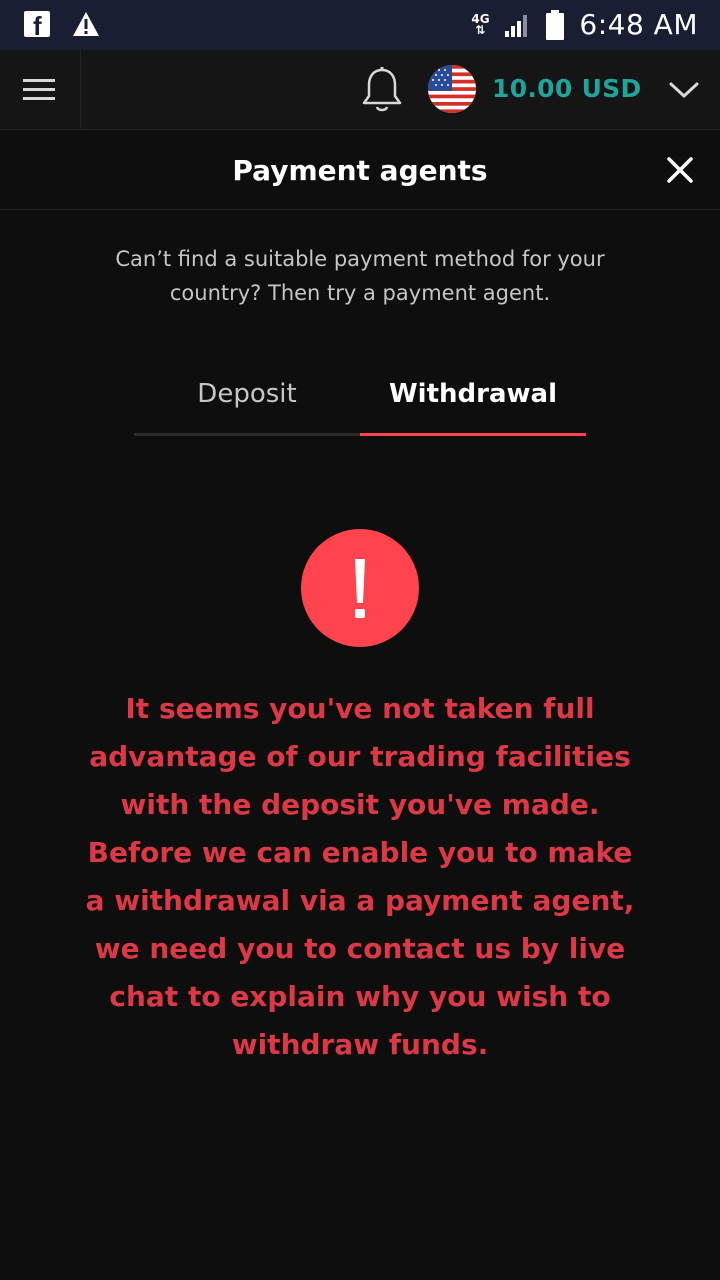 This screenshot has width=720, height=1280. I want to click on close-icon, so click(680, 170).